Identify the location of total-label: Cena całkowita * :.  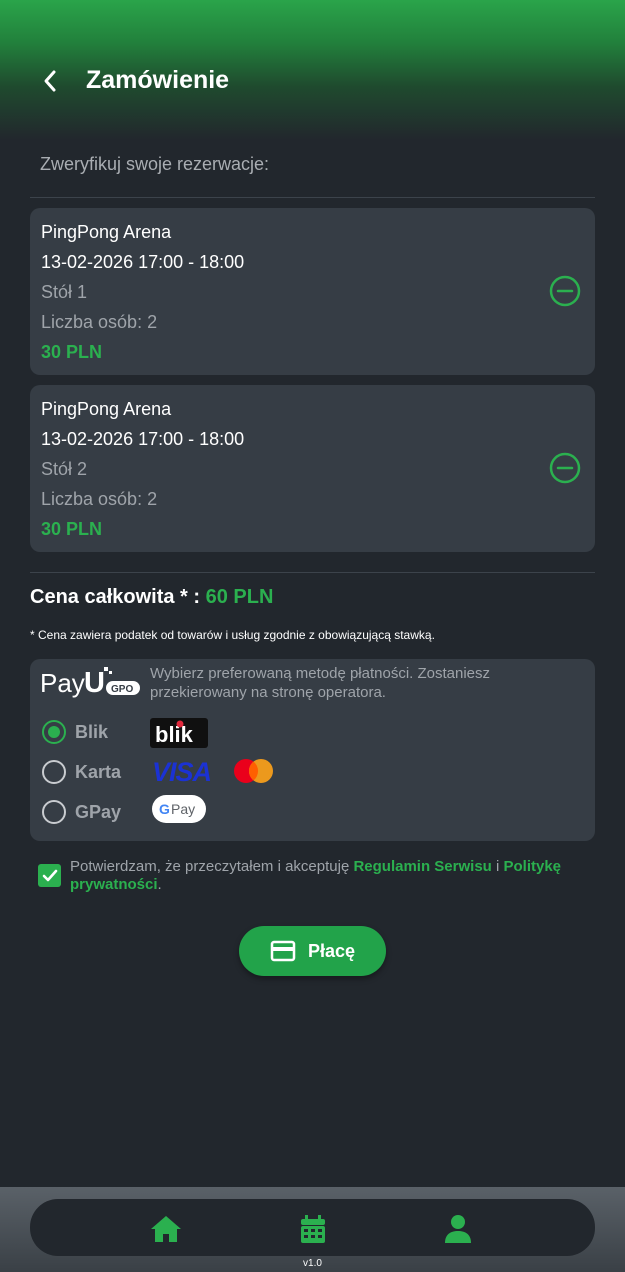
(115, 597).